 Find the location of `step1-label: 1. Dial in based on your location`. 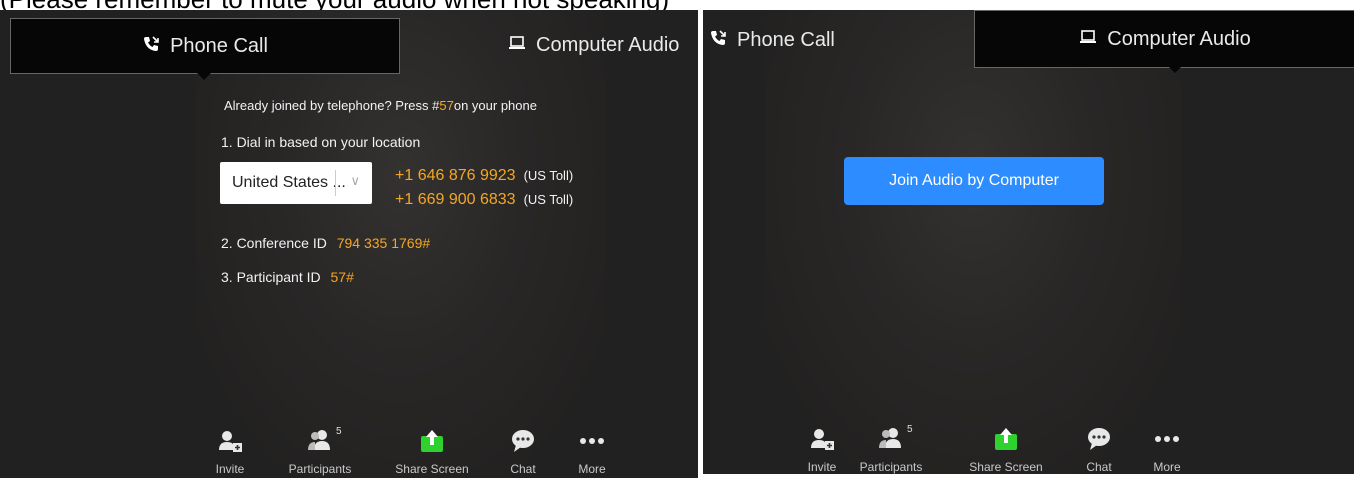

step1-label: 1. Dial in based on your location is located at coordinates (321, 142).